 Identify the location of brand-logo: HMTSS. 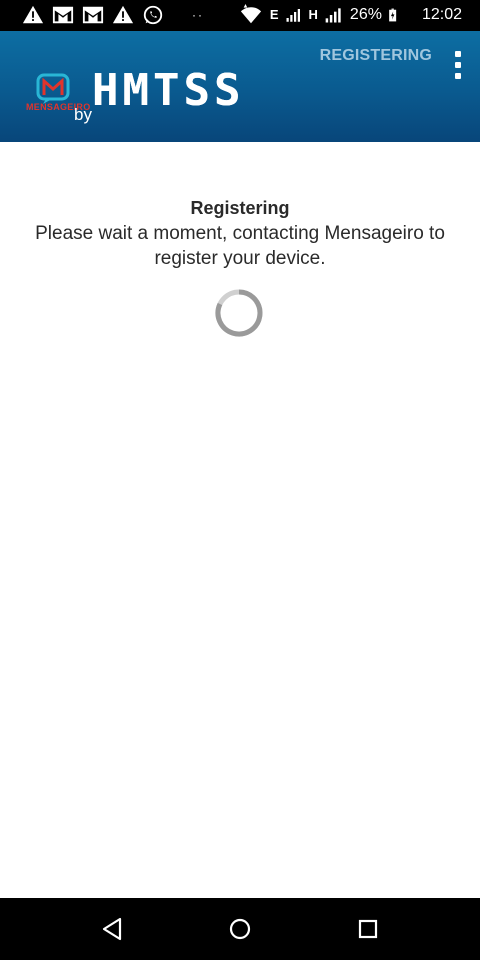
(168, 90).